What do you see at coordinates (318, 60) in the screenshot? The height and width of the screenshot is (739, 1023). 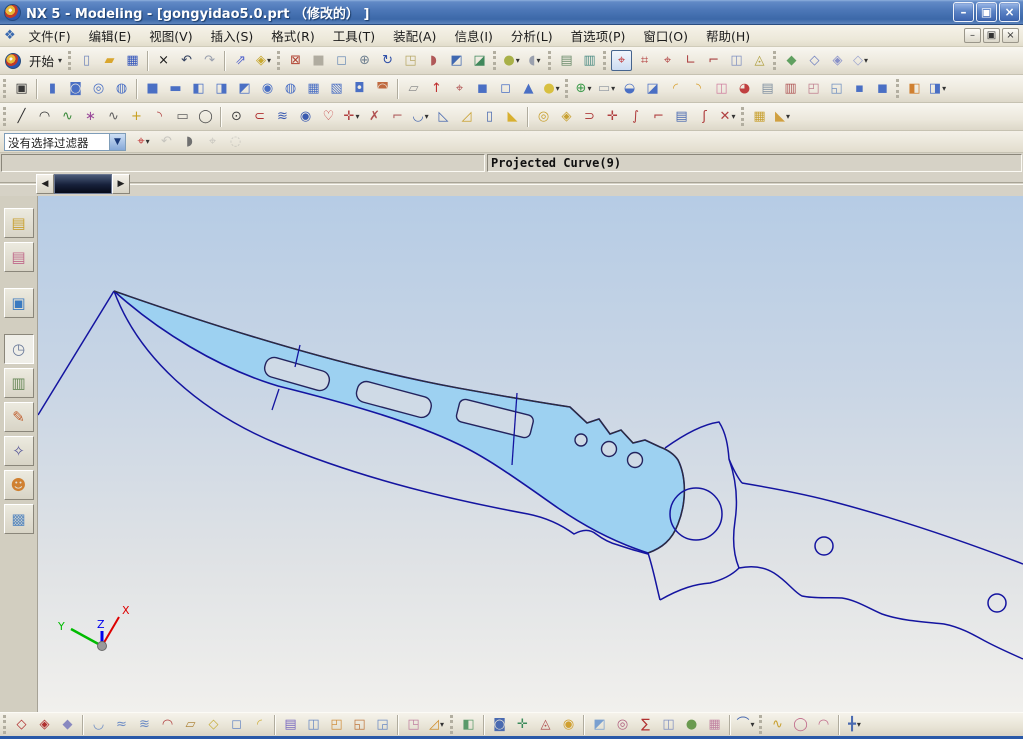 I see `highlight-area: ■` at bounding box center [318, 60].